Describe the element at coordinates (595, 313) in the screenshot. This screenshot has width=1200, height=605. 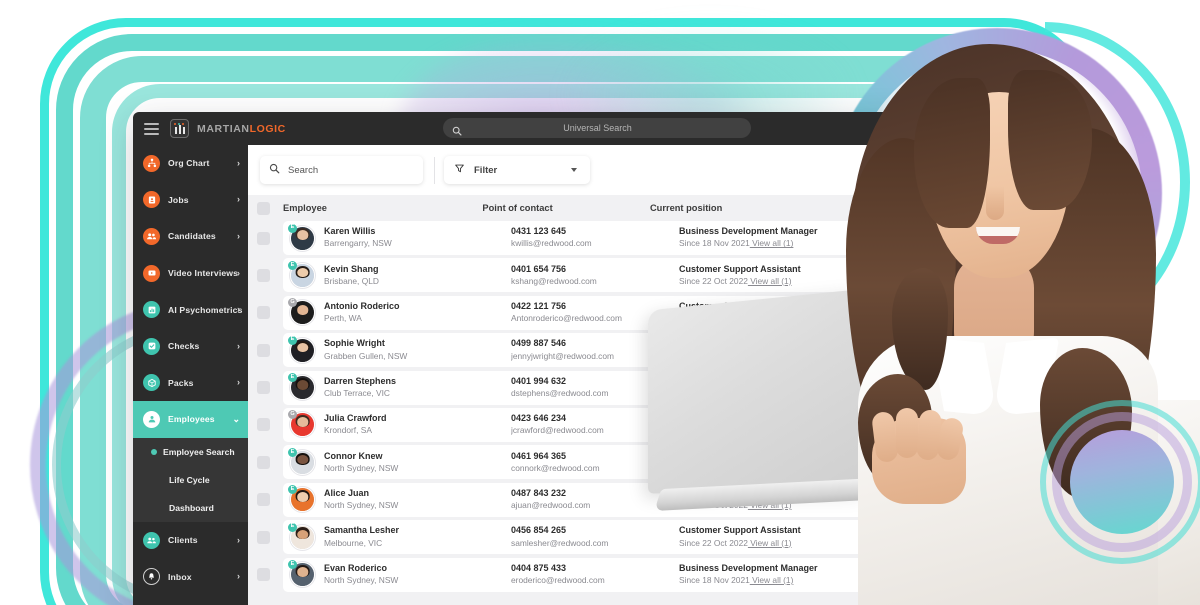
I see `contact-cell: 0422 121 756 Antonroderico@redwood.com` at that location.